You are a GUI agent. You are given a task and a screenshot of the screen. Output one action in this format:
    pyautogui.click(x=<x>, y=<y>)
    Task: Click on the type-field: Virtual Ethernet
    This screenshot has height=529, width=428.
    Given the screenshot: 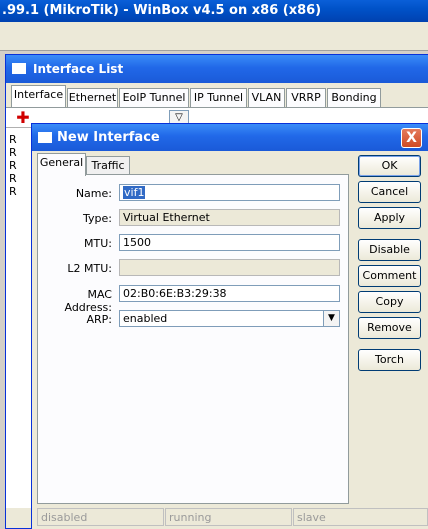 What is the action you would take?
    pyautogui.click(x=229, y=217)
    